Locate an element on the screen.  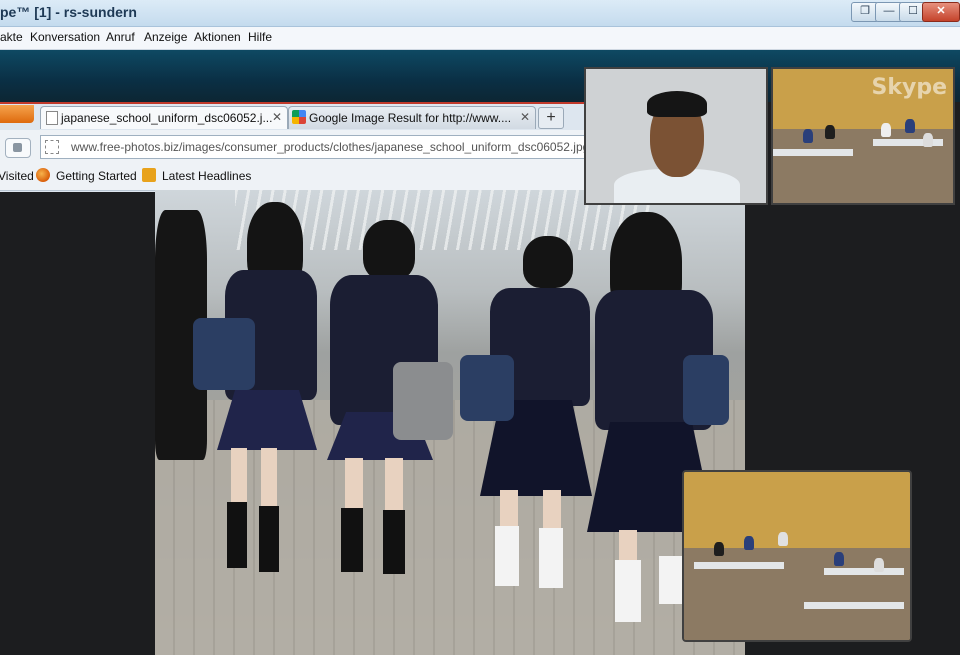
new-tab-button: + is located at coordinates (551, 118).